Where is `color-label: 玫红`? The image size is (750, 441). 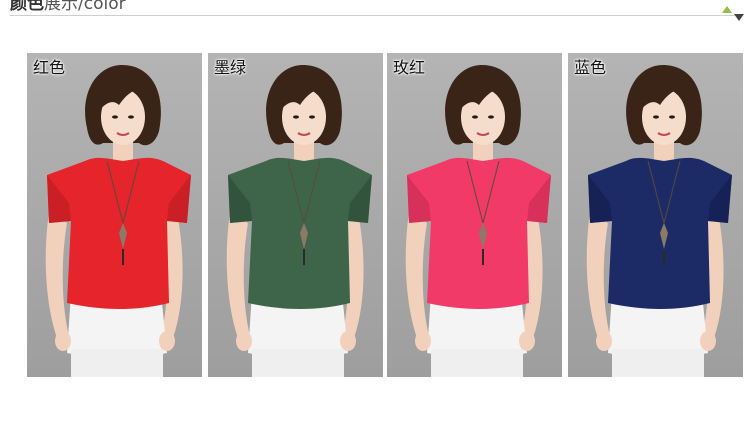
color-label: 玫红 is located at coordinates (409, 67).